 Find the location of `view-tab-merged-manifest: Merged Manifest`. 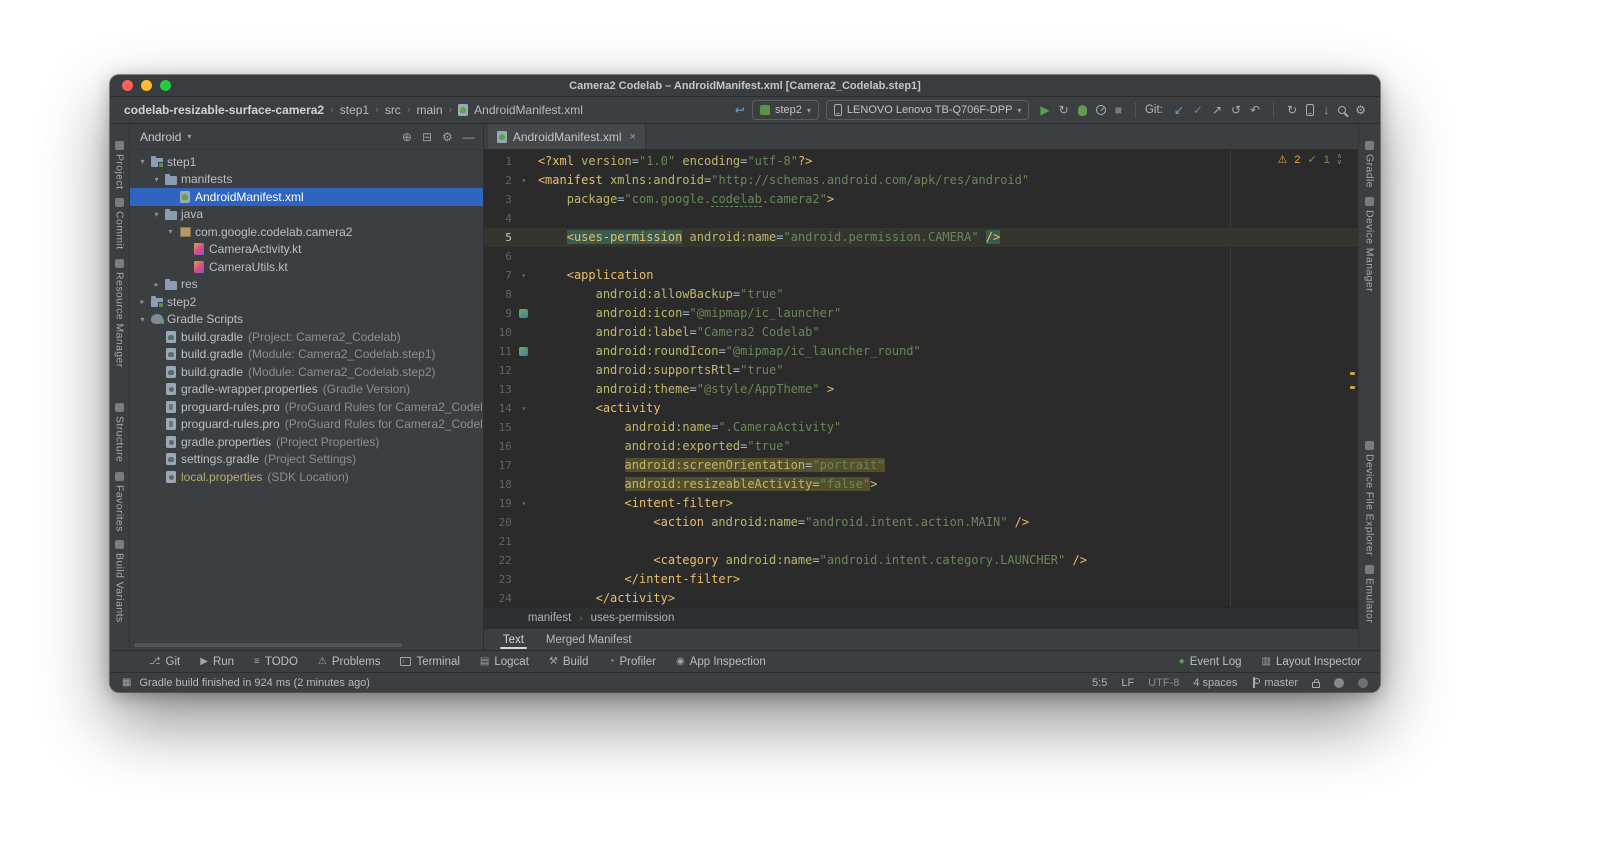

view-tab-merged-manifest: Merged Manifest is located at coordinates (589, 639).